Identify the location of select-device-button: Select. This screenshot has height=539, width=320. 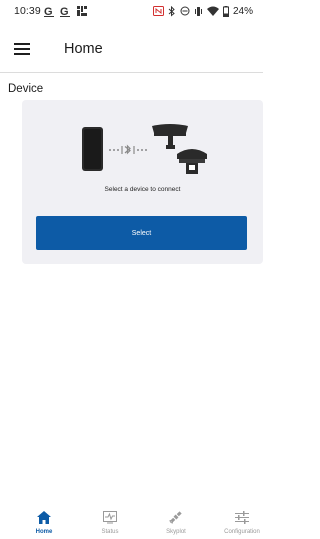
(141, 233).